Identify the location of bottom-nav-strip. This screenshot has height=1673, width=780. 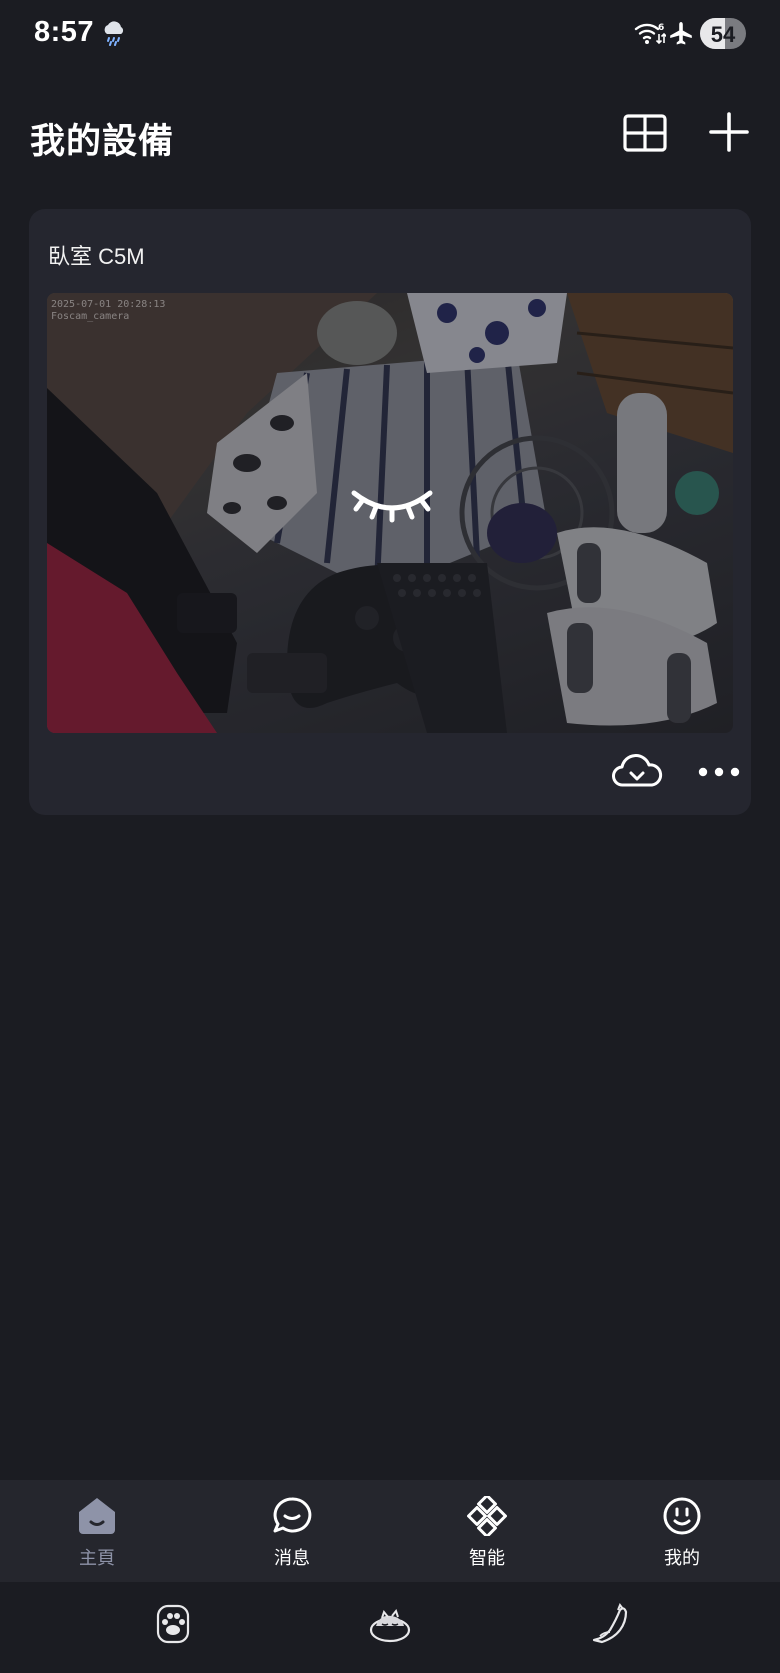
(390, 1627).